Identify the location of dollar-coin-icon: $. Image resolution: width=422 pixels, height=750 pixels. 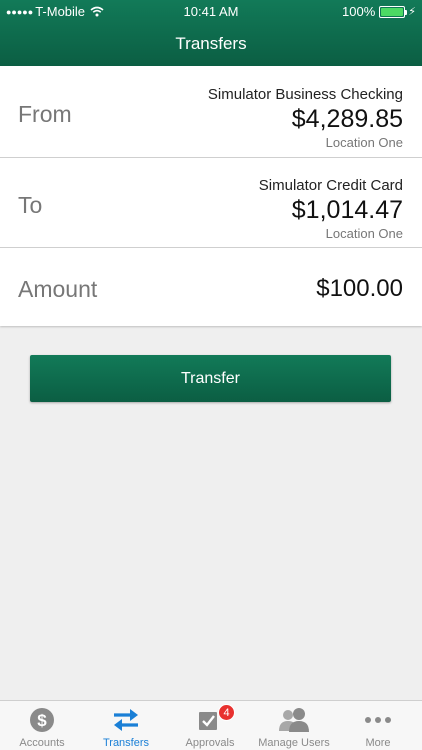
(42, 720).